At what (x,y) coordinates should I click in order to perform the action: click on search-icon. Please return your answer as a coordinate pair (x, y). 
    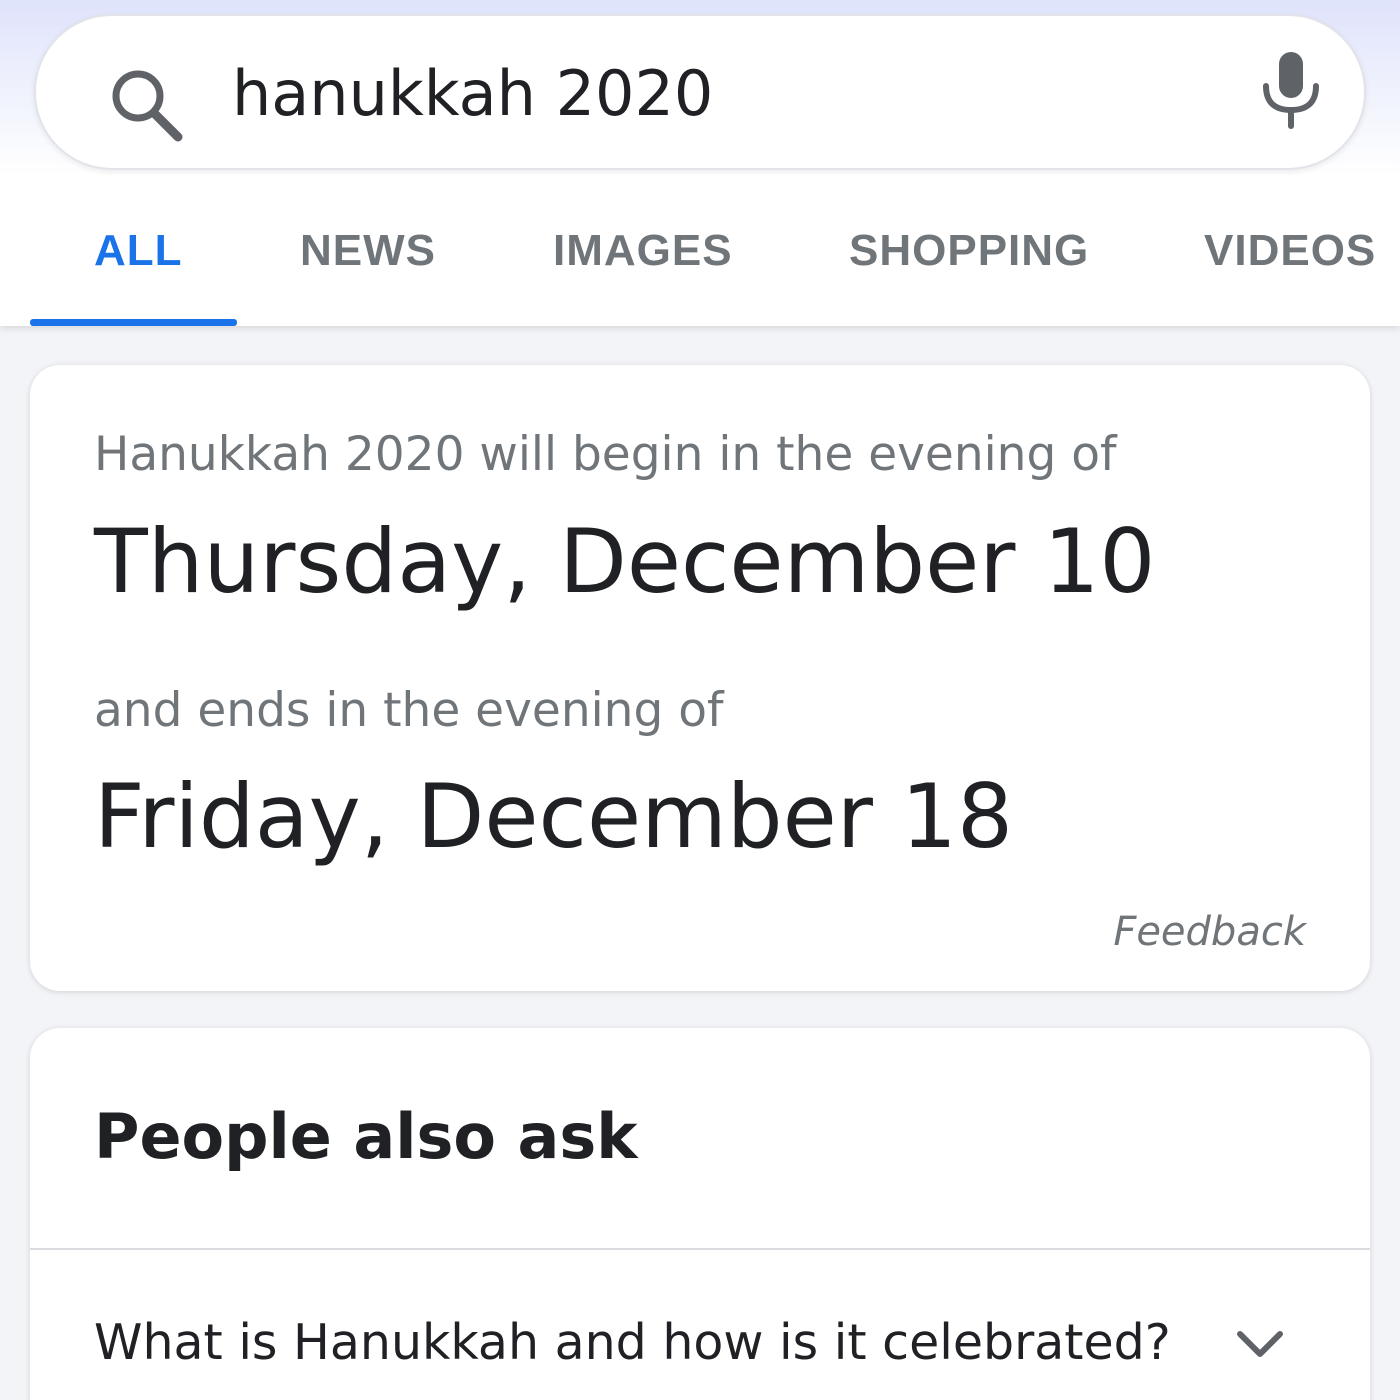
    Looking at the image, I should click on (146, 106).